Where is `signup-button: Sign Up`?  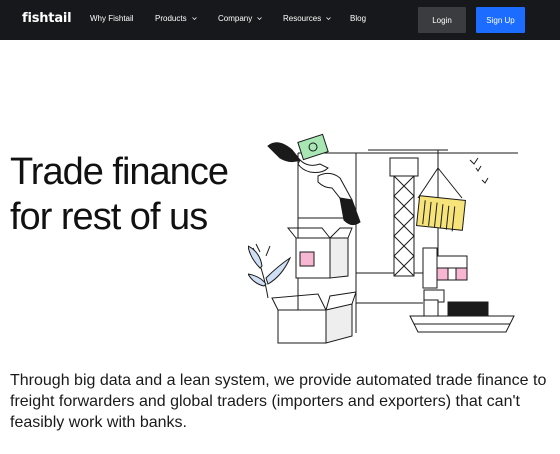
signup-button: Sign Up is located at coordinates (500, 20).